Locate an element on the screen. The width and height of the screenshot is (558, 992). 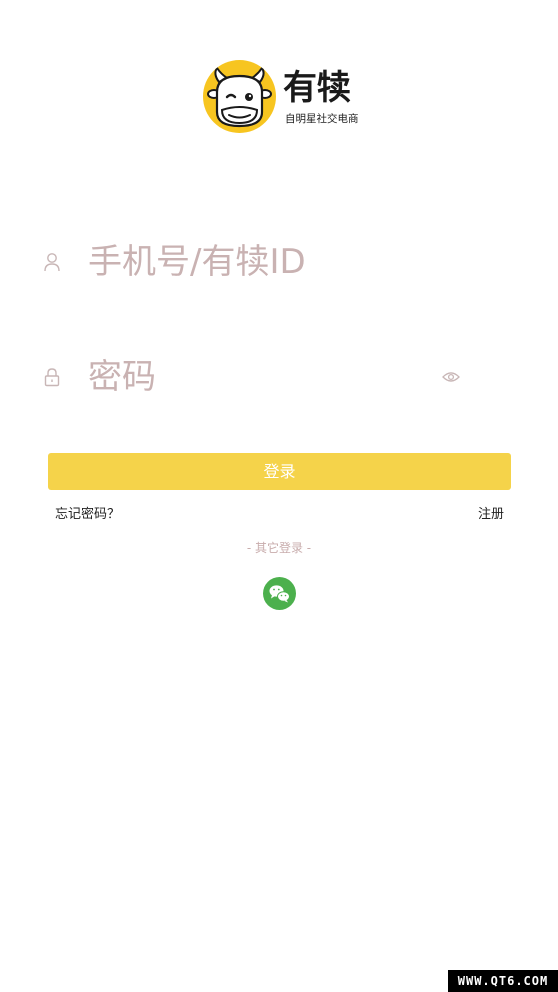
wechat-login-button is located at coordinates (279, 593).